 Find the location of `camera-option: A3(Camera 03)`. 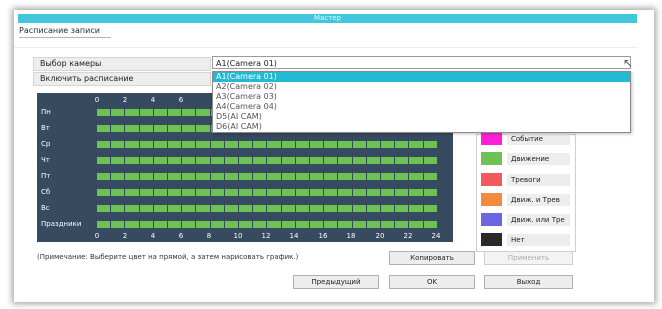

camera-option: A3(Camera 03) is located at coordinates (421, 97).